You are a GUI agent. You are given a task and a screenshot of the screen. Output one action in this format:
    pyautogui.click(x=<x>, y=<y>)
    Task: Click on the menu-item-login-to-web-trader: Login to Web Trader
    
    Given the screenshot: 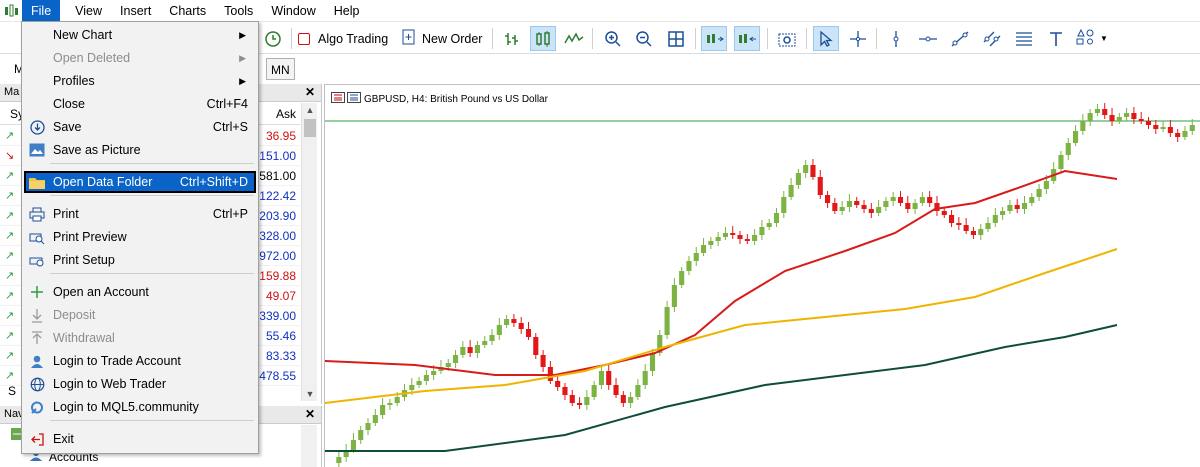 What is the action you would take?
    pyautogui.click(x=140, y=384)
    